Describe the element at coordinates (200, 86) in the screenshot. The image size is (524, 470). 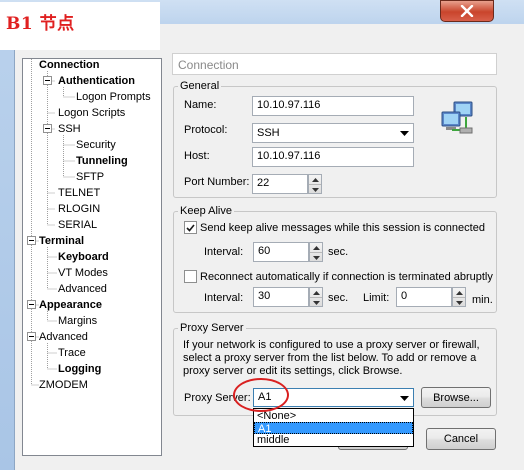
I see `general-legend: General` at that location.